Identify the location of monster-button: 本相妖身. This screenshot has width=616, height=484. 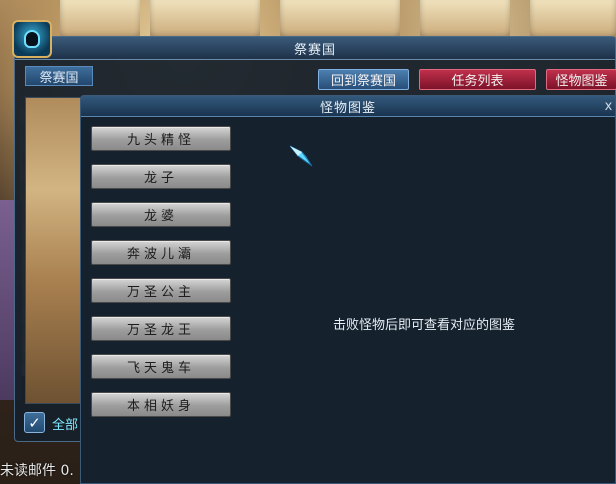
(161, 404).